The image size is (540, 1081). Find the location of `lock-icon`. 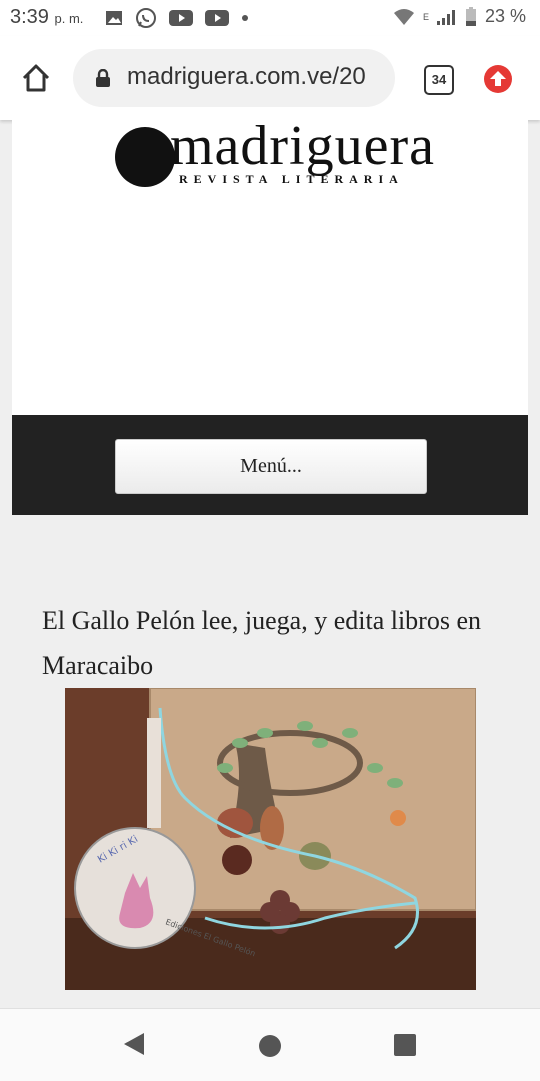

lock-icon is located at coordinates (103, 78).